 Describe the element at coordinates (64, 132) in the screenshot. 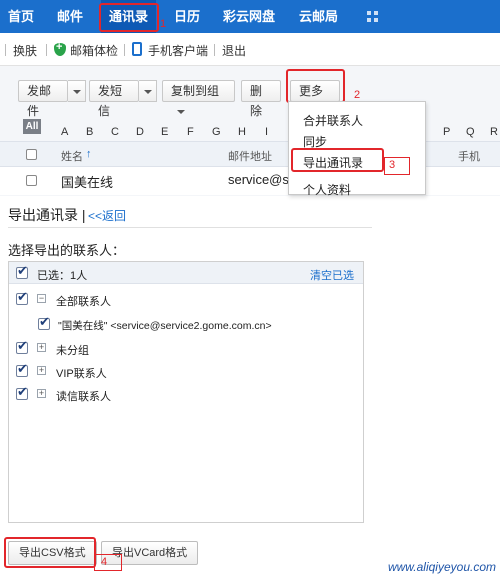

I see `alpha-filter-a: A` at that location.